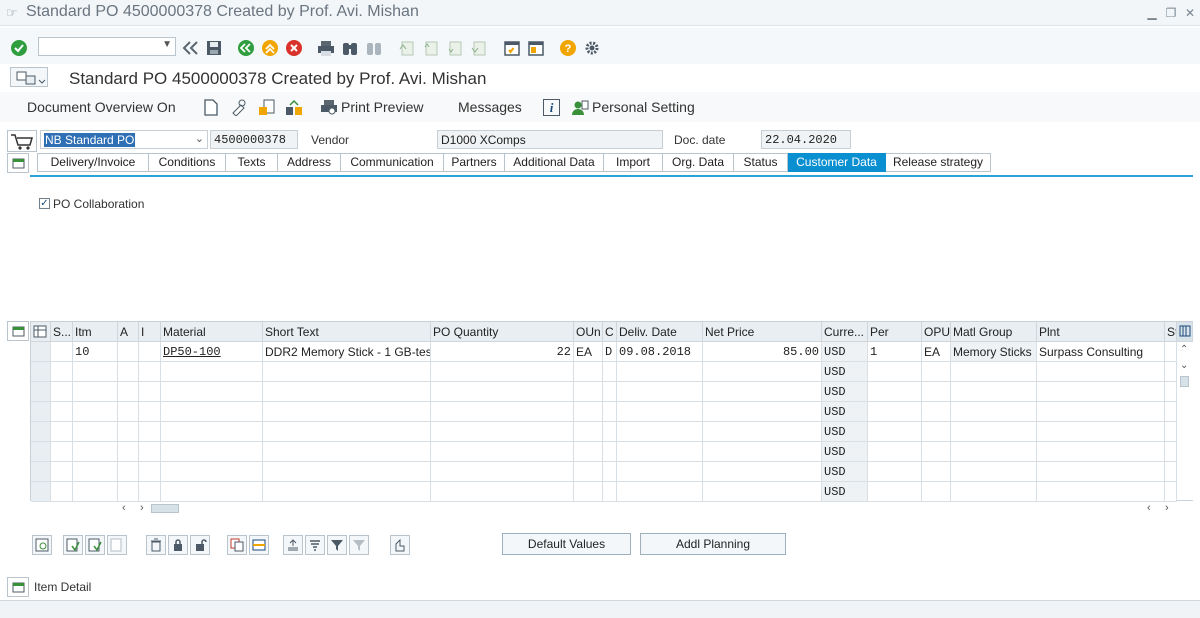 The height and width of the screenshot is (618, 1200). Describe the element at coordinates (374, 48) in the screenshot. I see `find-next-icon` at that location.